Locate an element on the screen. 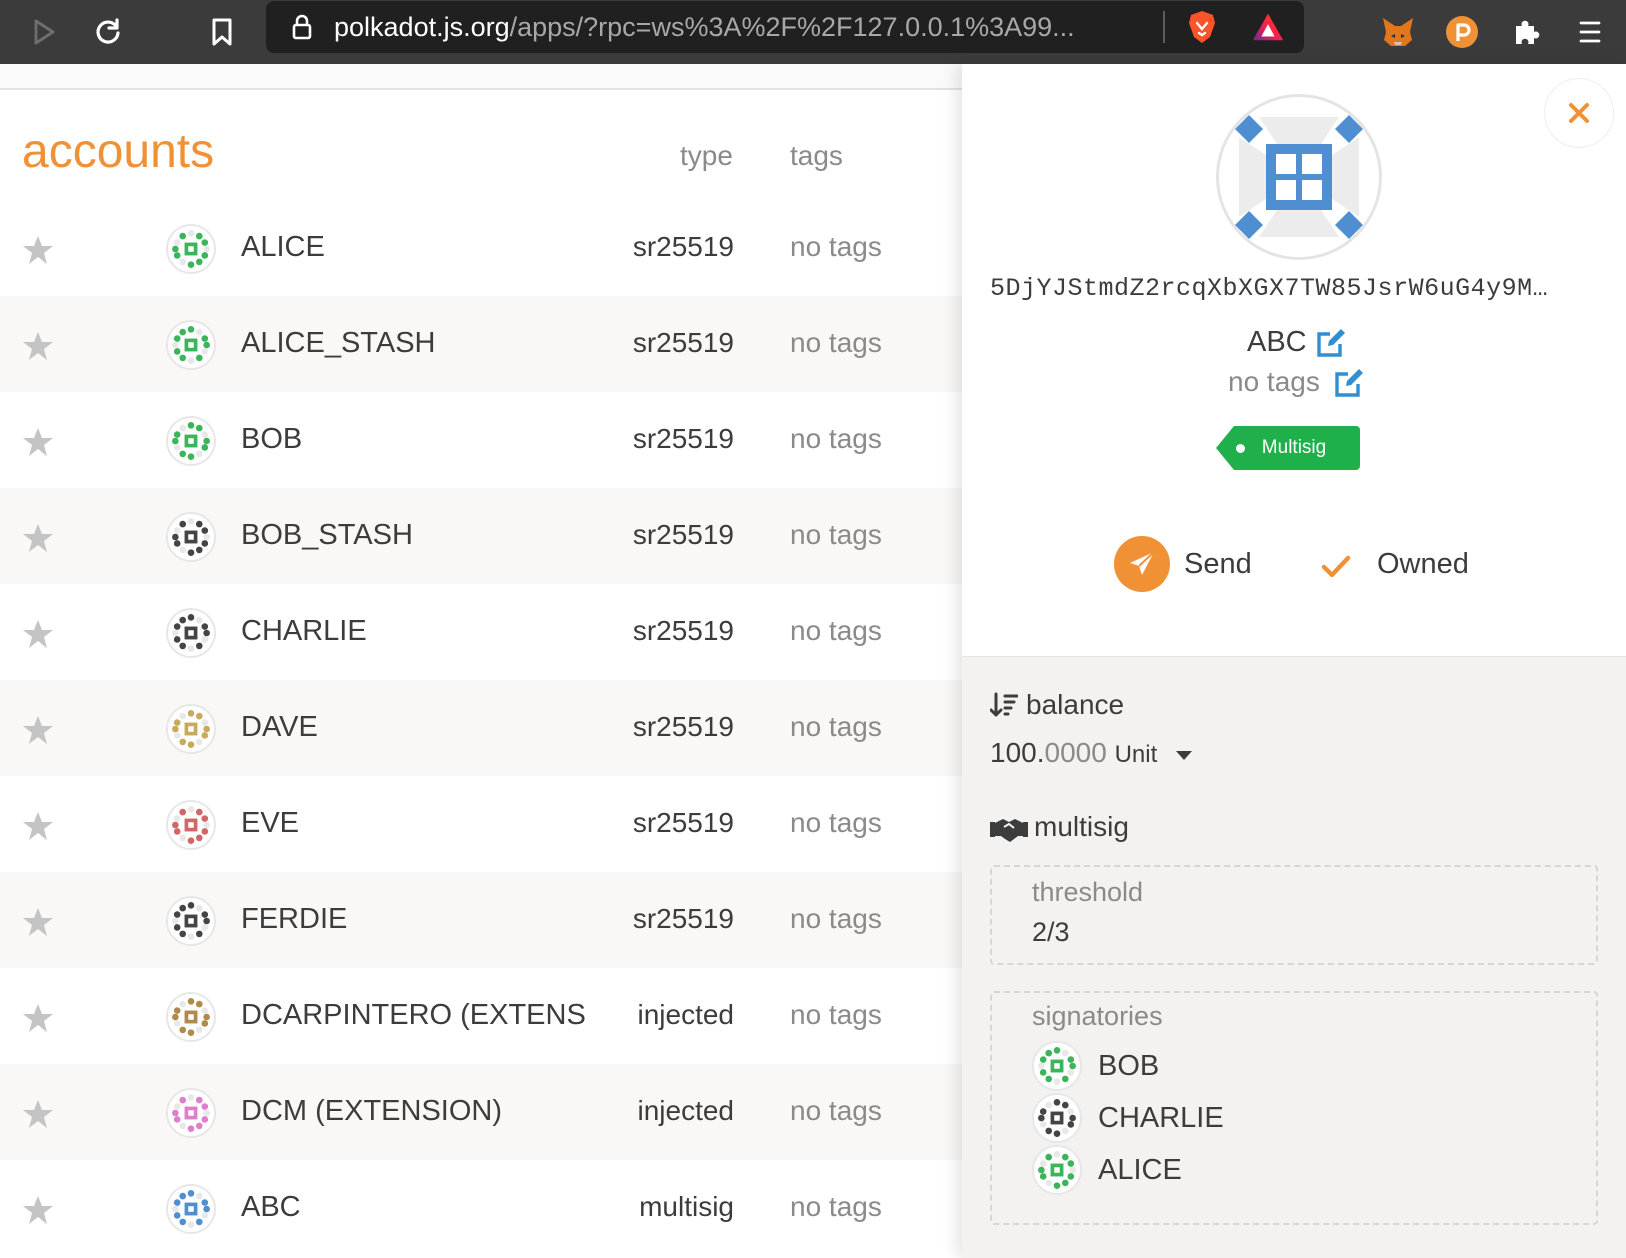  play-icon is located at coordinates (44, 32).